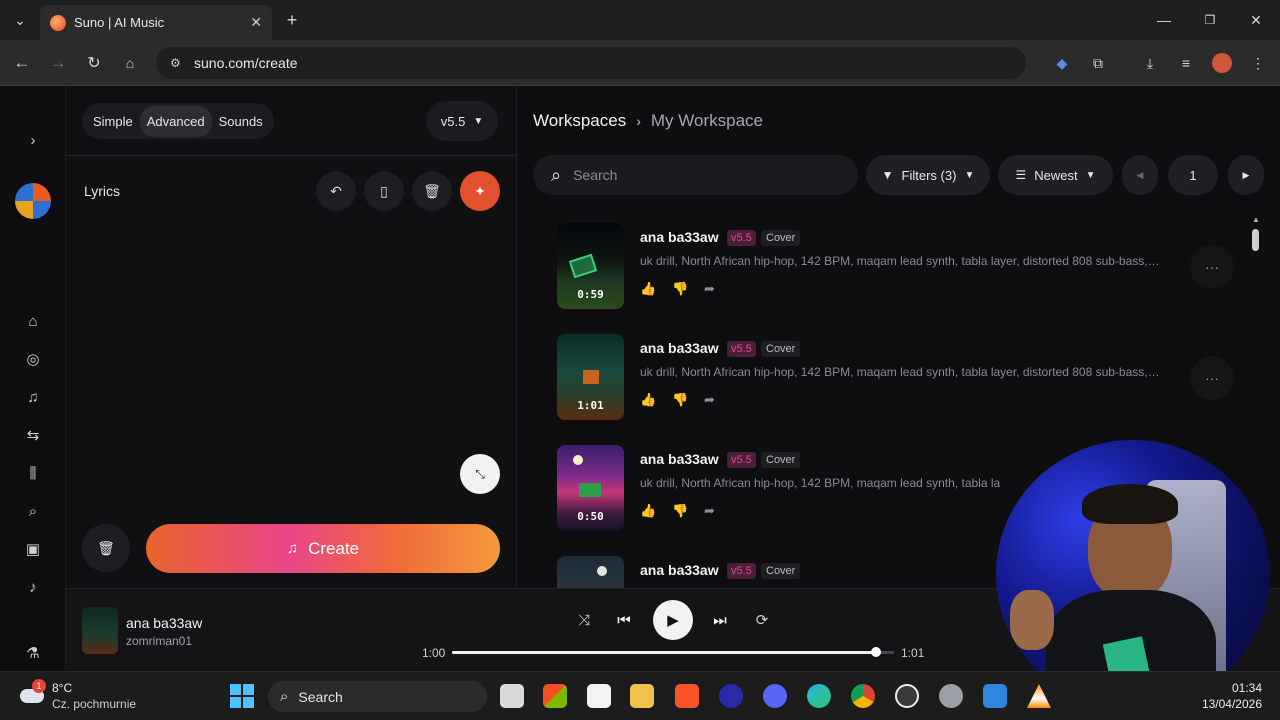  Describe the element at coordinates (1062, 63) in the screenshot. I see `extension-shield-icon: ◆` at that location.